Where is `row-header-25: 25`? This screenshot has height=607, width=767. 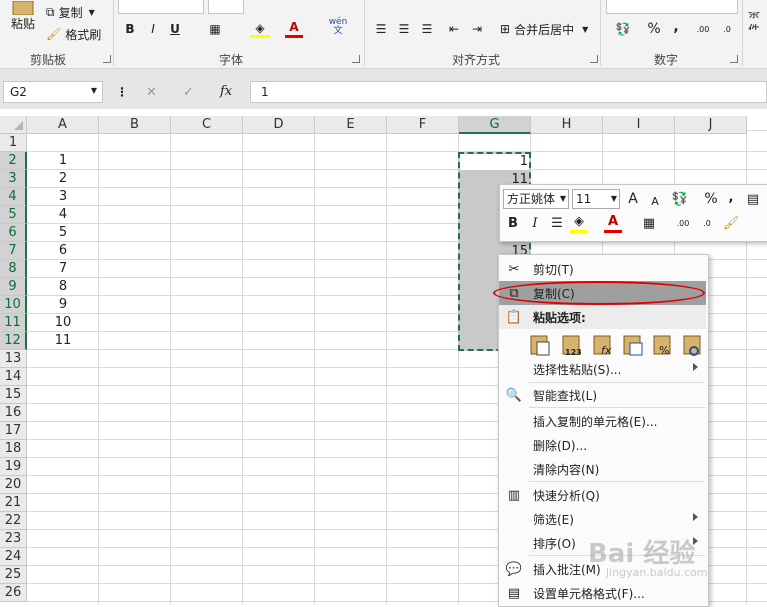
row-header-25: 25 is located at coordinates (13, 575).